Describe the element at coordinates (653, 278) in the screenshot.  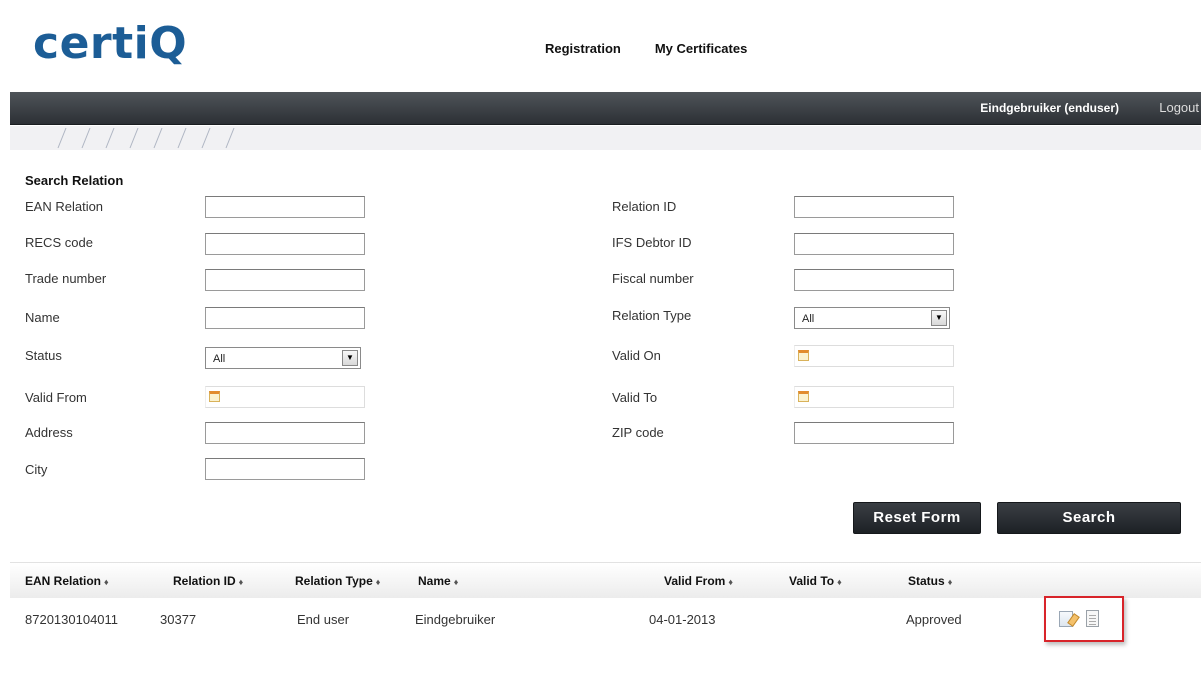
I see `label-fiscal-number: Fiscal number` at that location.